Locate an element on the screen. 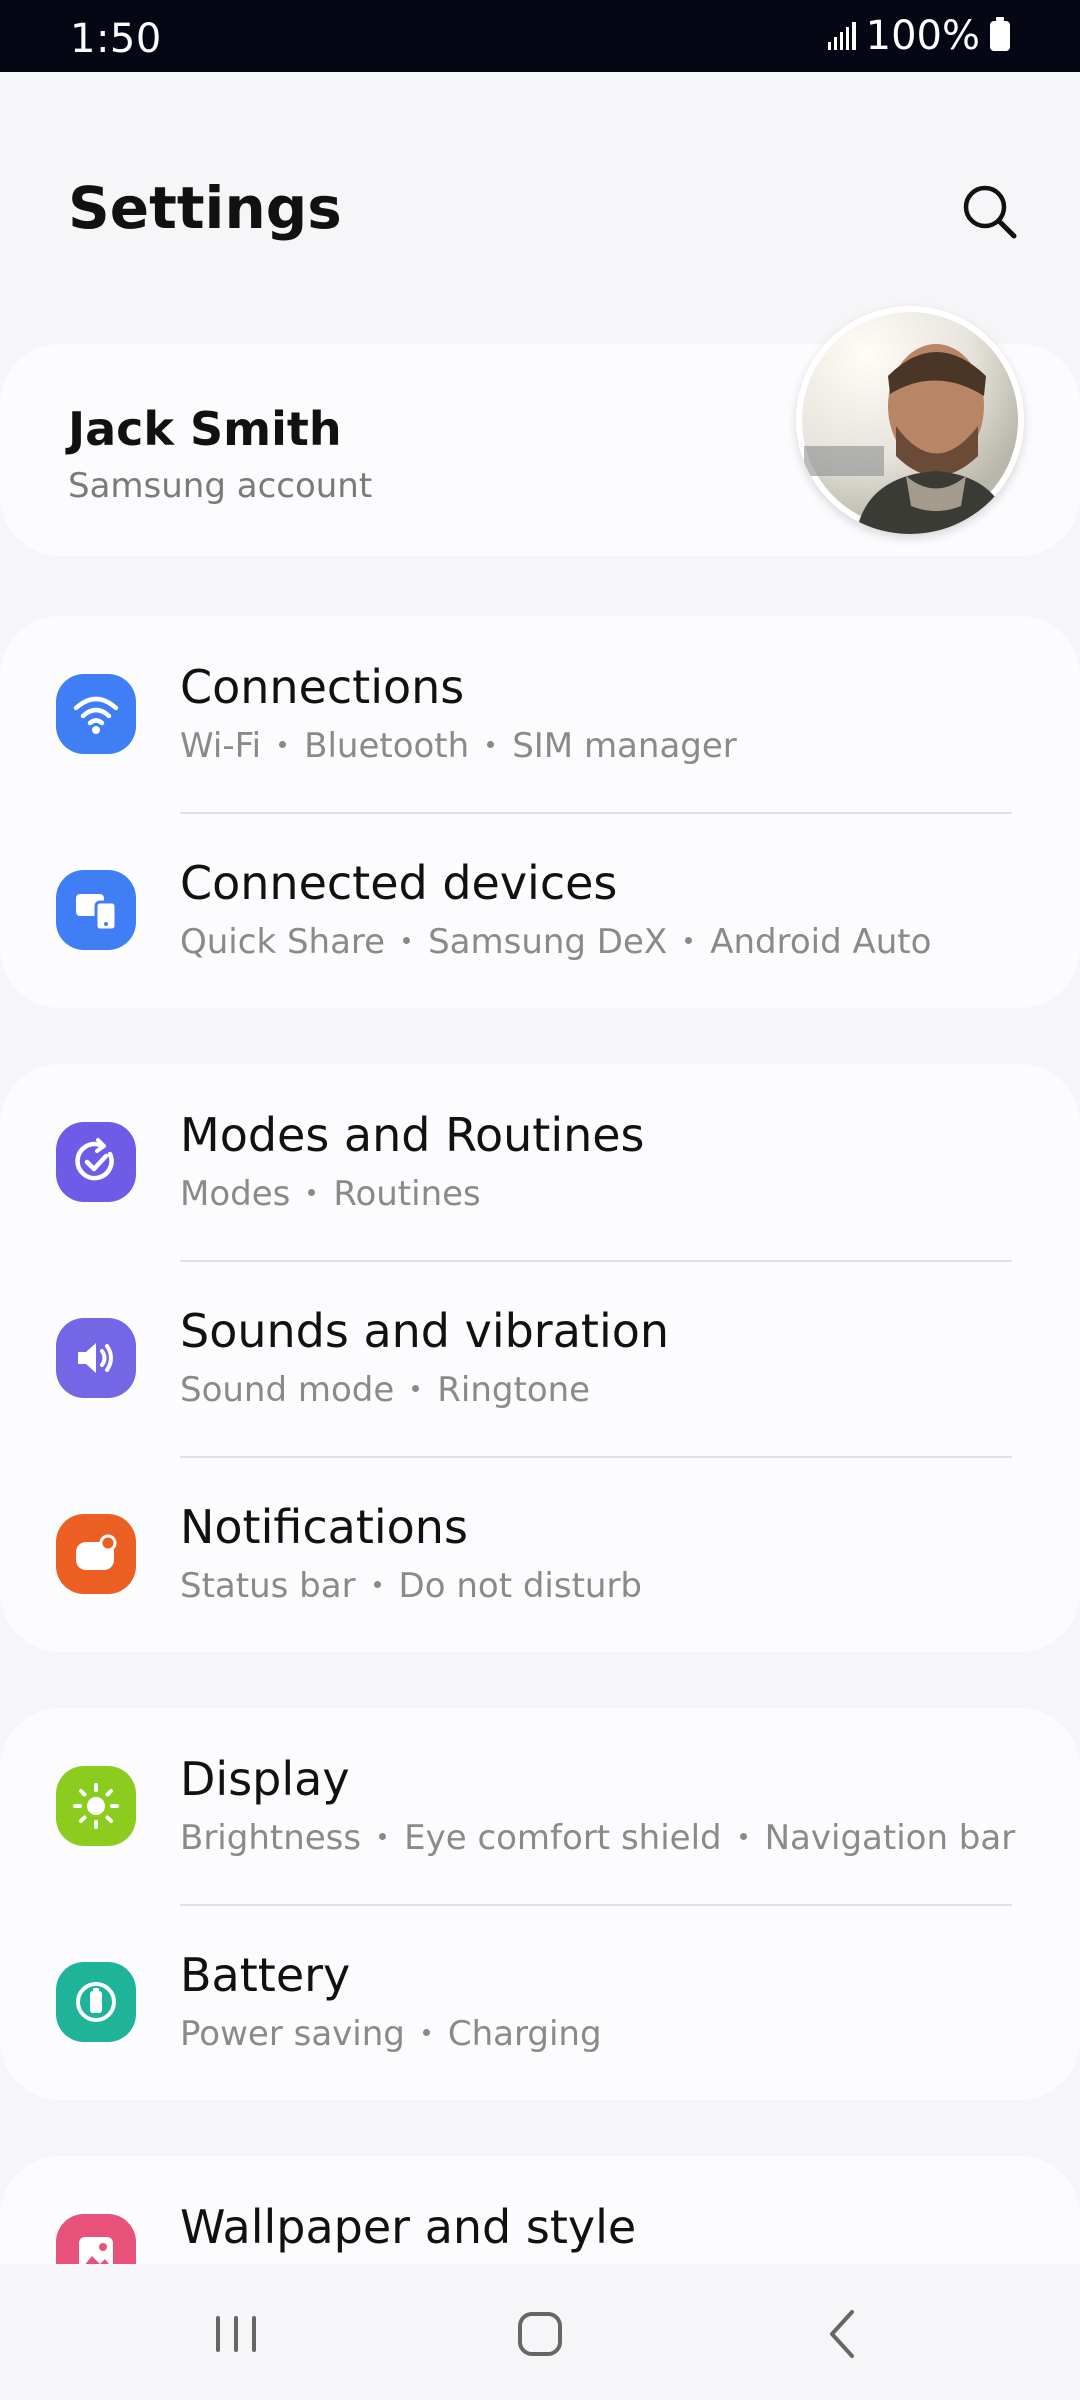 This screenshot has height=2400, width=1080. recents-icon is located at coordinates (236, 2334).